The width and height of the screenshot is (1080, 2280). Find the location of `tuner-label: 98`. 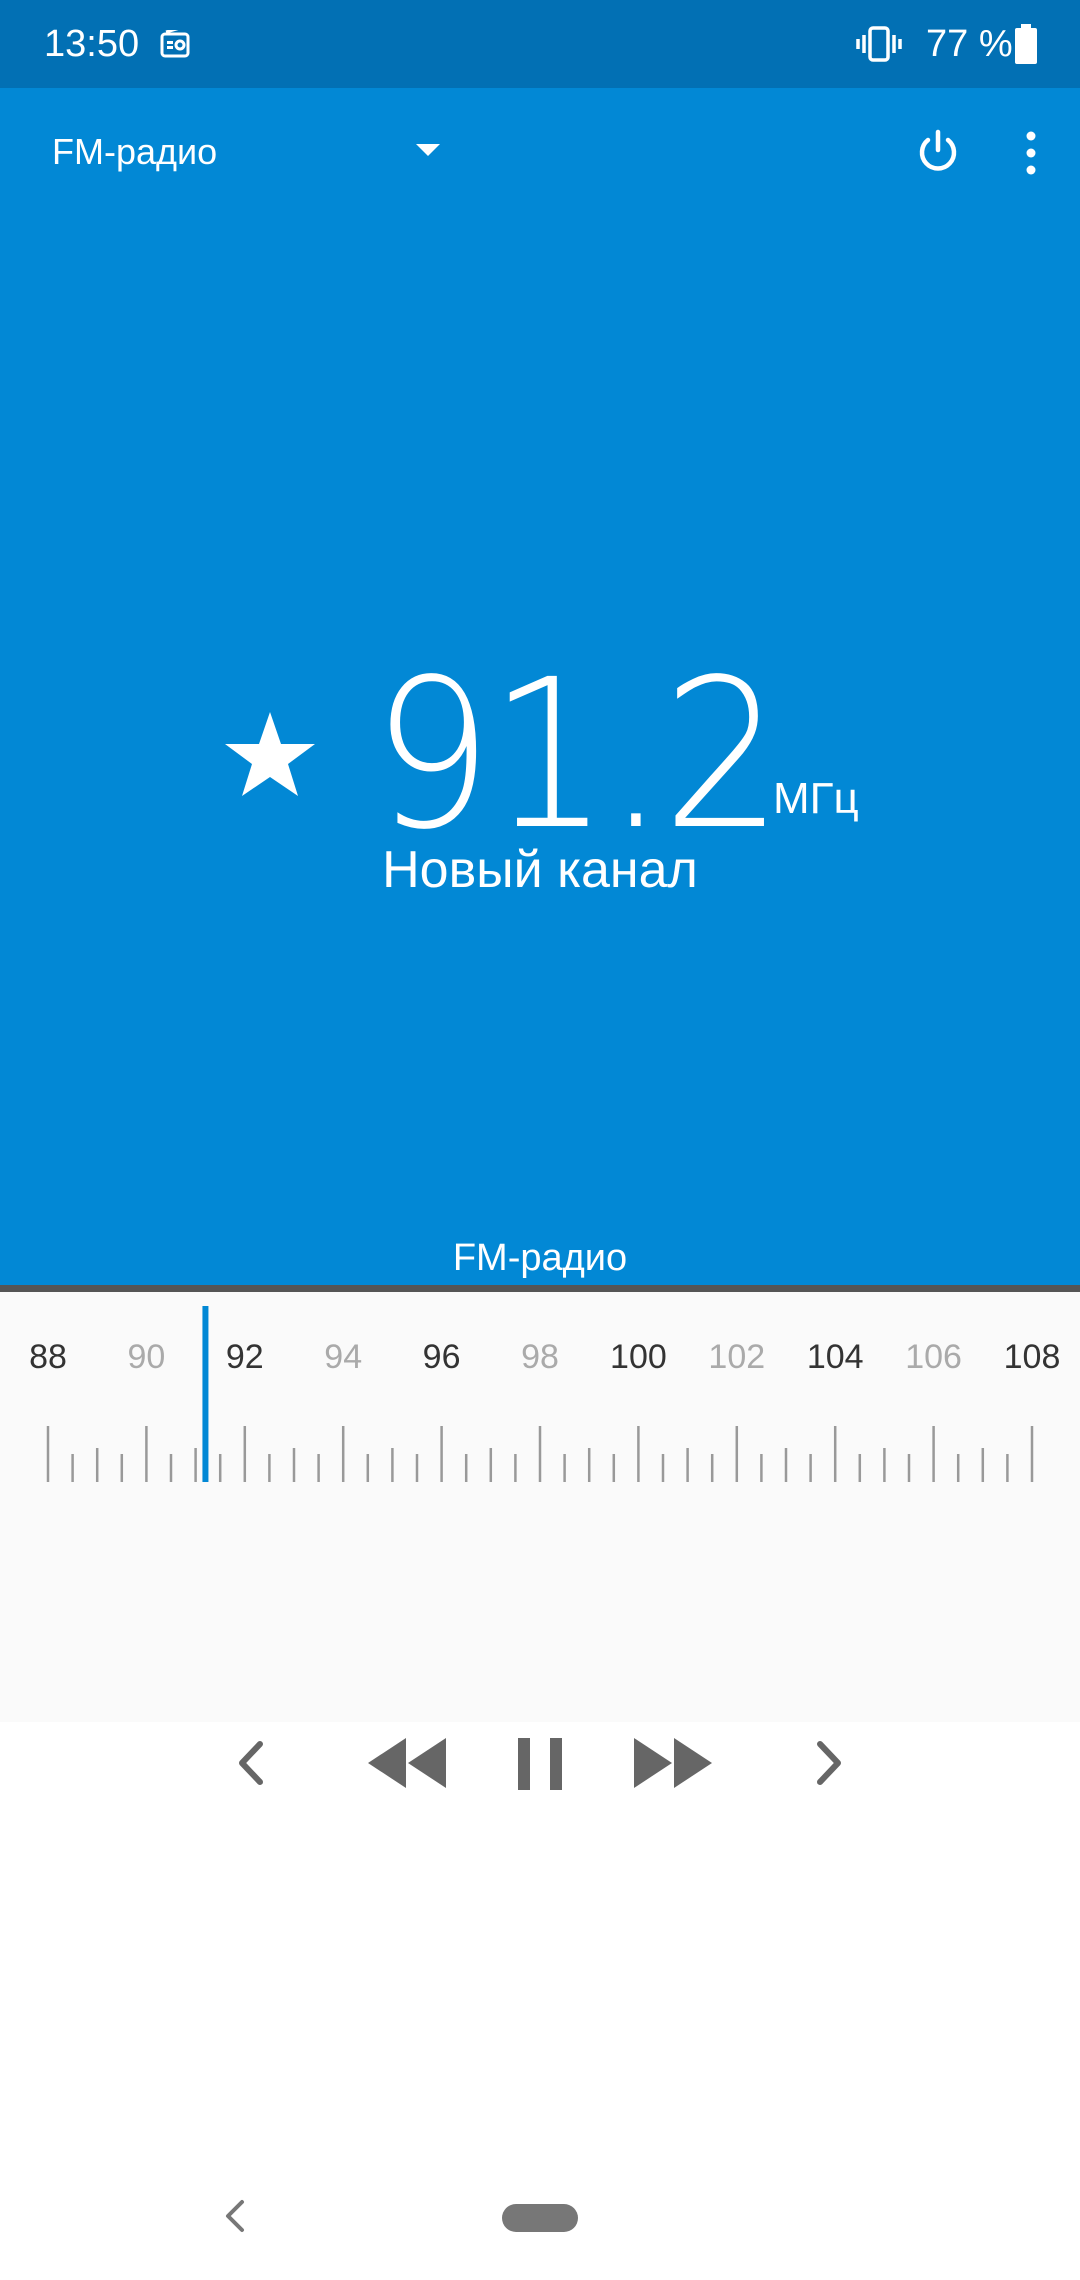

tuner-label: 98 is located at coordinates (540, 1357).